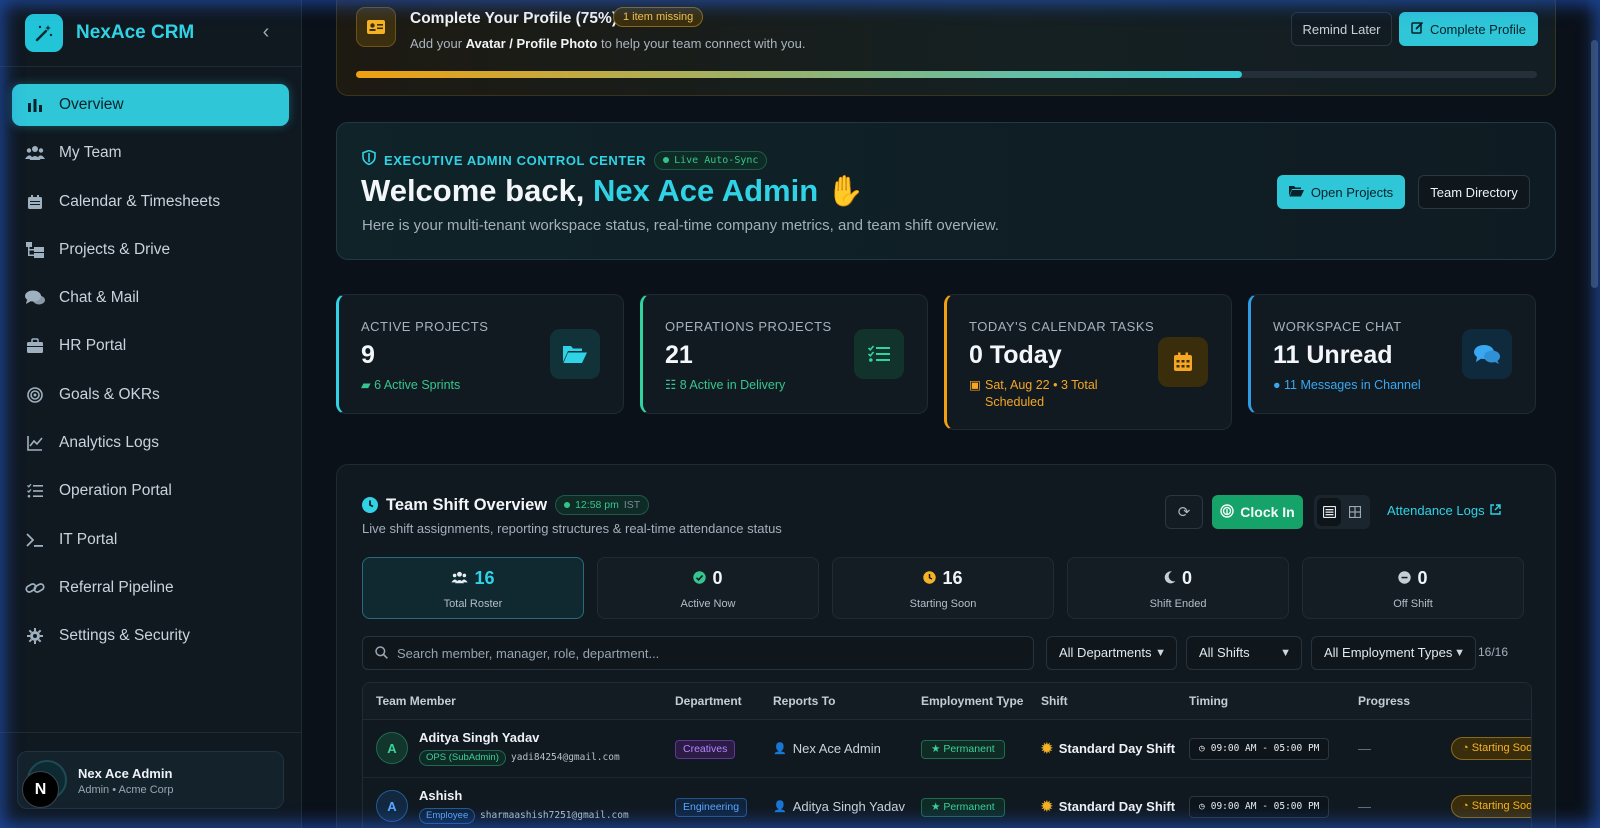  Describe the element at coordinates (1341, 192) in the screenshot. I see `open-projects-button: Open Projects` at that location.